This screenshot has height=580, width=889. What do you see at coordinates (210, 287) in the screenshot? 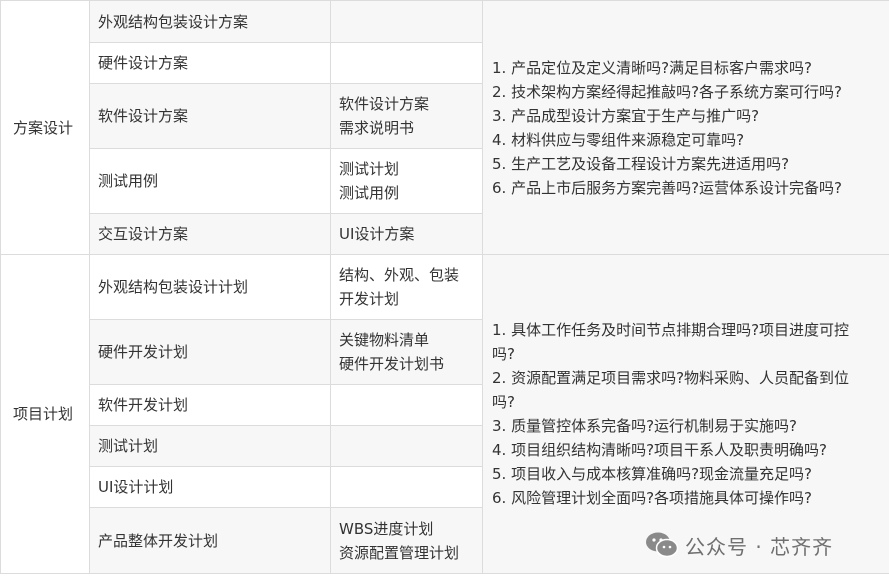
I see `item-cell: 外观结构包装设计计划` at bounding box center [210, 287].